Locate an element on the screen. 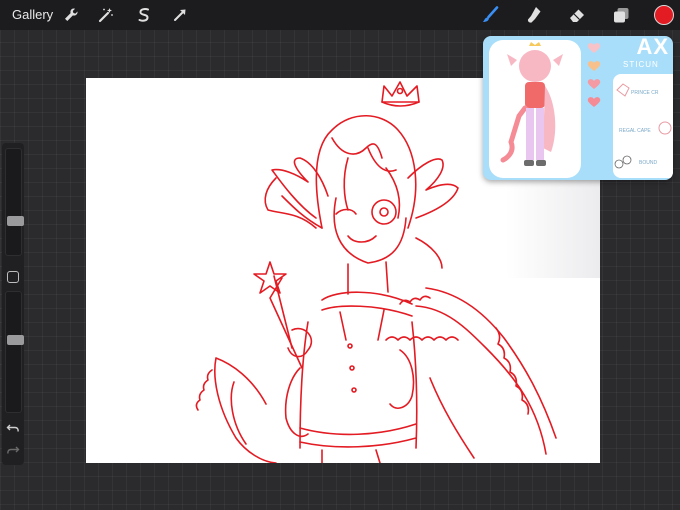  opacity-knob is located at coordinates (15, 339).